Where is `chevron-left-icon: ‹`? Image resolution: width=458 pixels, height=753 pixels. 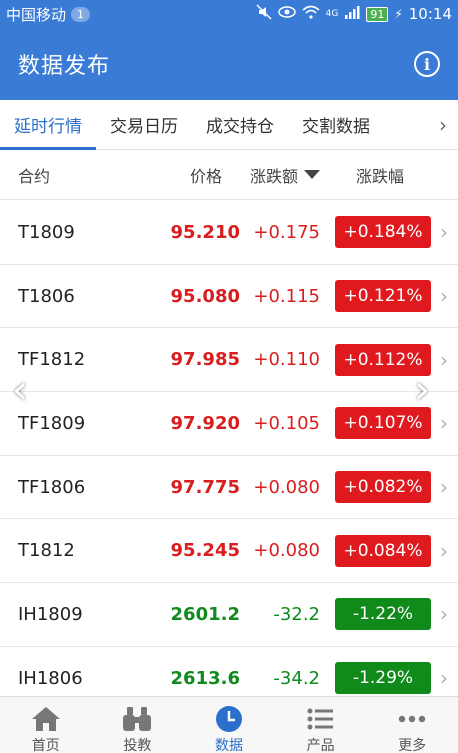 chevron-left-icon: ‹ is located at coordinates (26, 390).